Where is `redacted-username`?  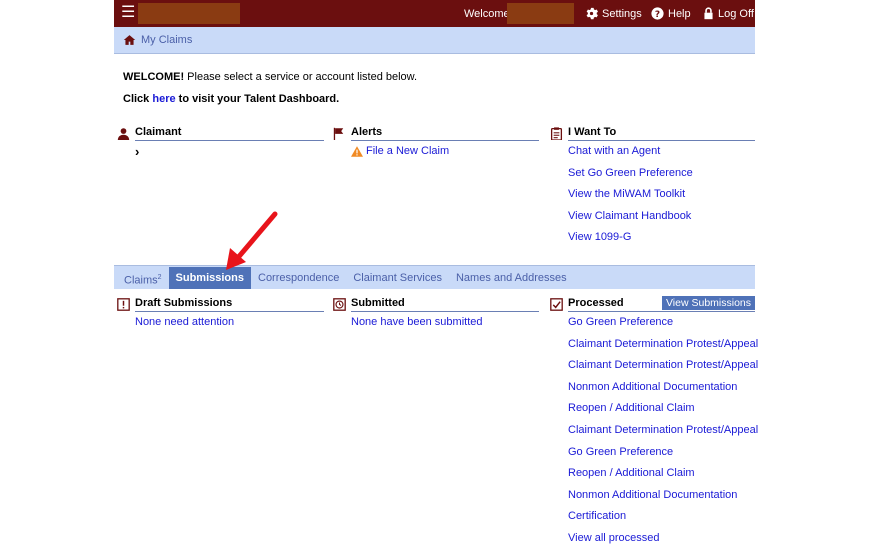
redacted-username is located at coordinates (540, 13).